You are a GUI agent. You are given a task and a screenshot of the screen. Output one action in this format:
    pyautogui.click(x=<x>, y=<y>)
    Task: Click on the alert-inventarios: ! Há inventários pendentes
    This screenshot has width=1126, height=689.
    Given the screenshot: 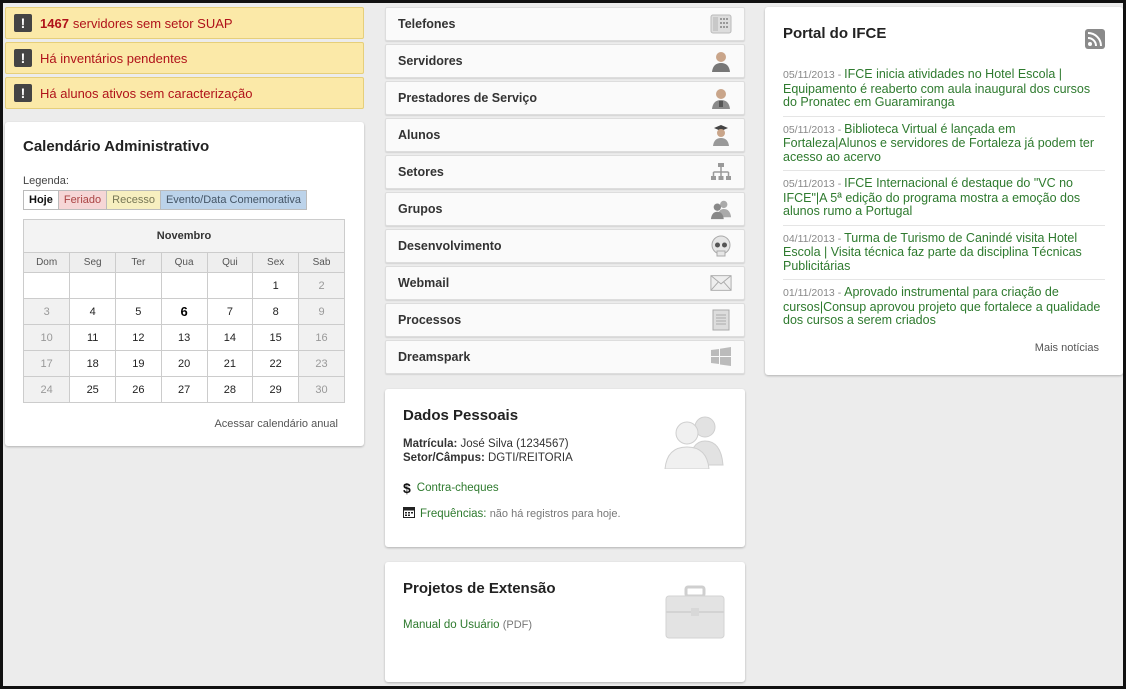 What is the action you would take?
    pyautogui.click(x=184, y=58)
    